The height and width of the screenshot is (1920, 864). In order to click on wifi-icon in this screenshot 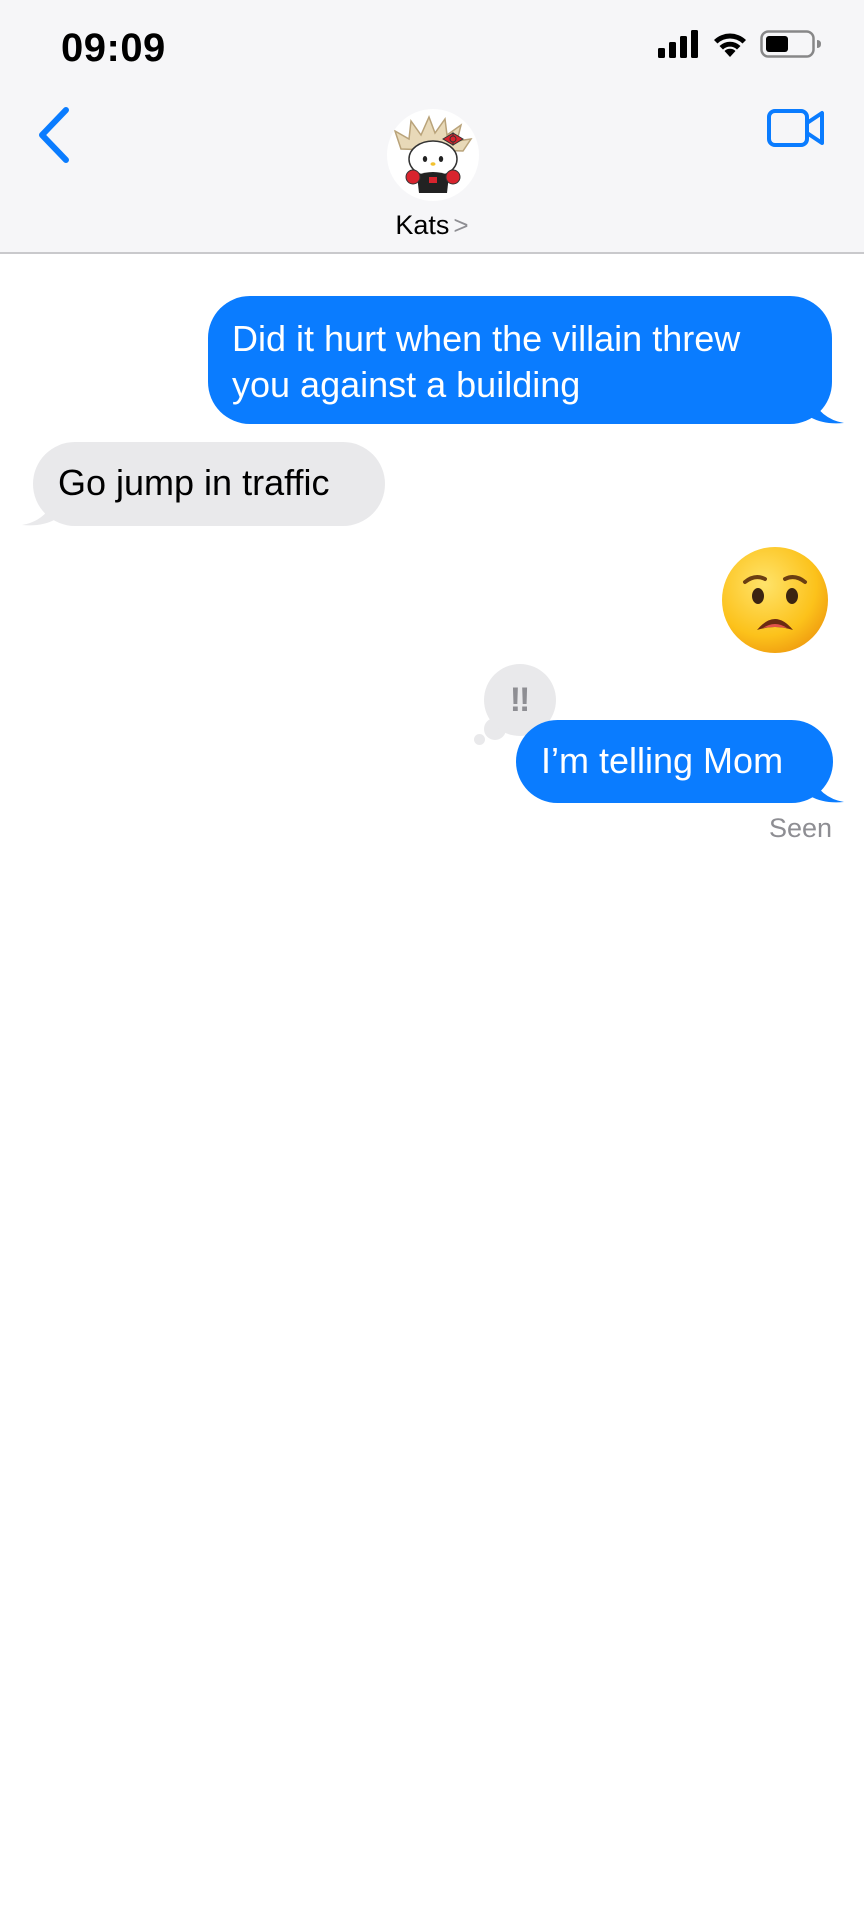, I will do `click(730, 45)`.